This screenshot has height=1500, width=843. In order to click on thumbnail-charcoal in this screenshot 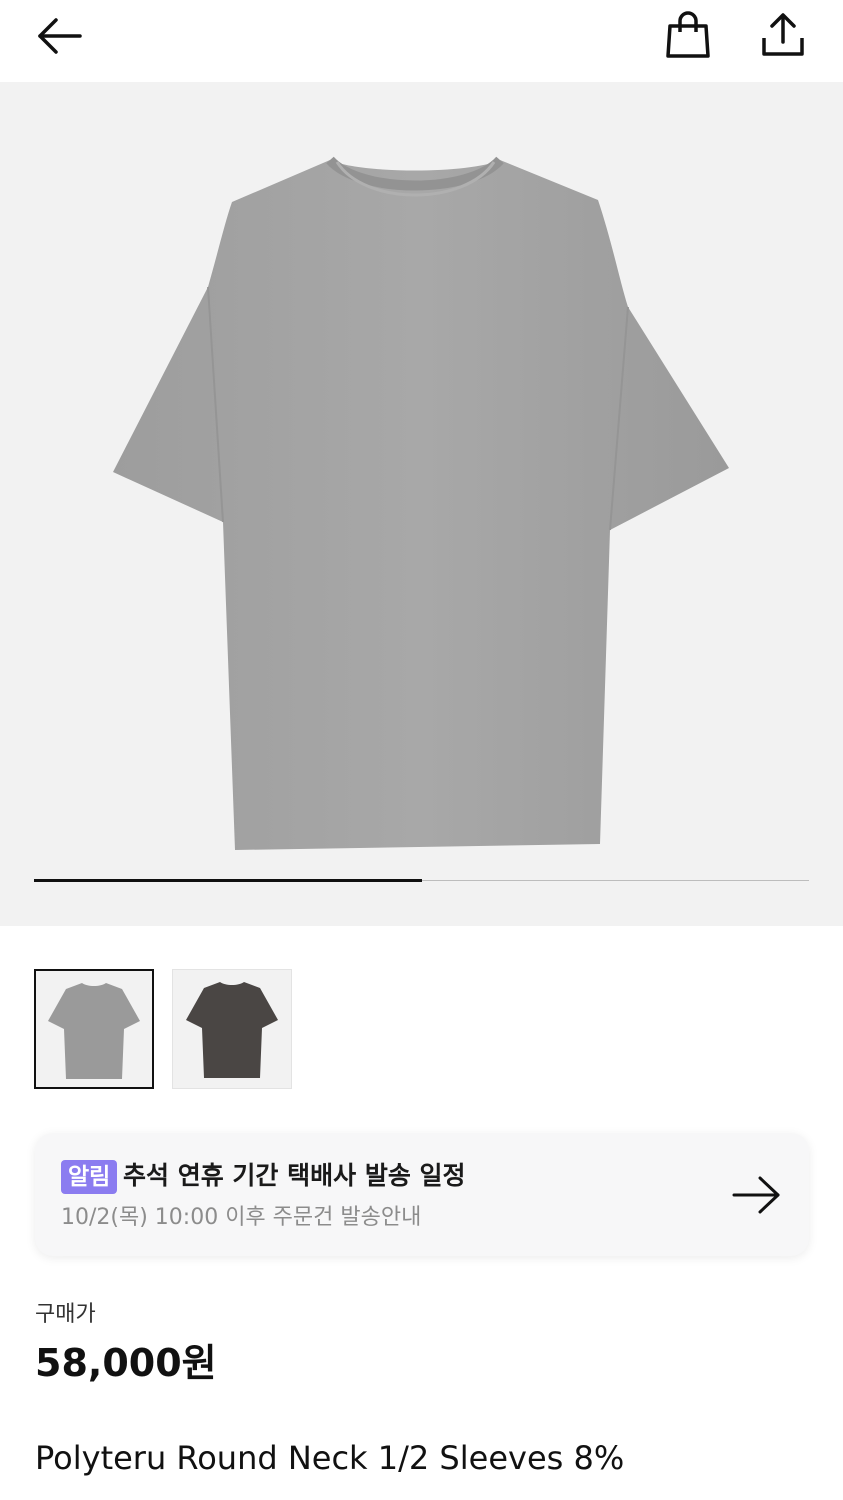, I will do `click(232, 1029)`.